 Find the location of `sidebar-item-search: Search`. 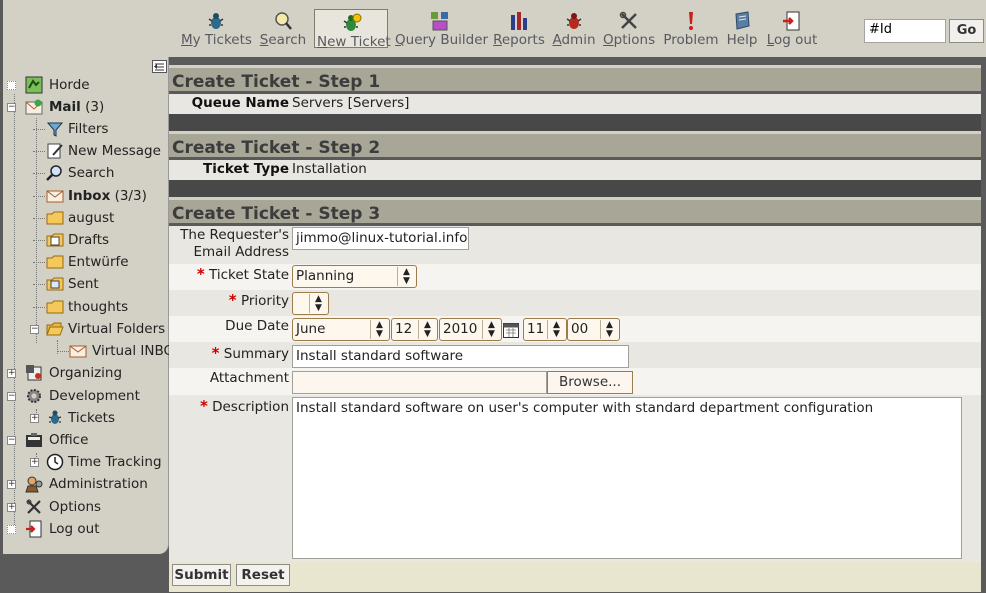

sidebar-item-search: Search is located at coordinates (99, 173).